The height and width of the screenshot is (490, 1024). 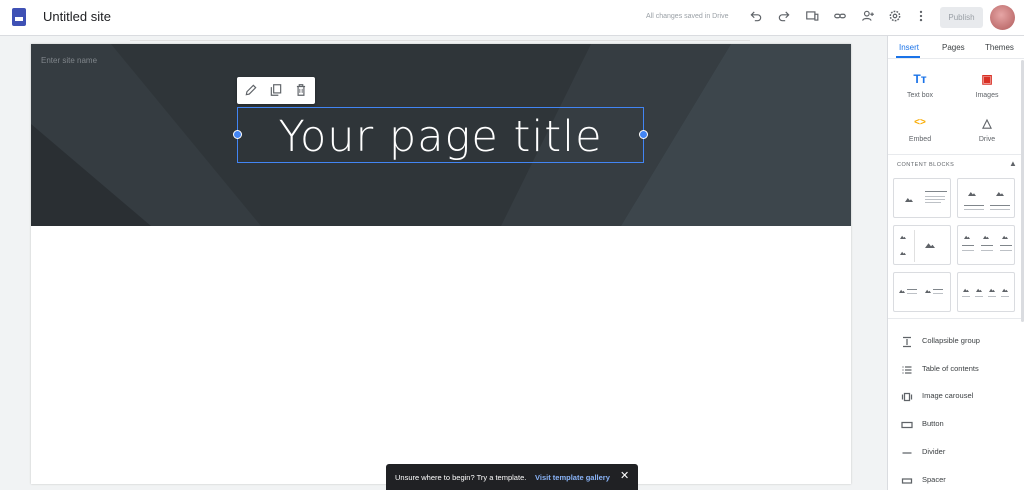 What do you see at coordinates (625, 476) in the screenshot?
I see `close-icon: ✕` at bounding box center [625, 476].